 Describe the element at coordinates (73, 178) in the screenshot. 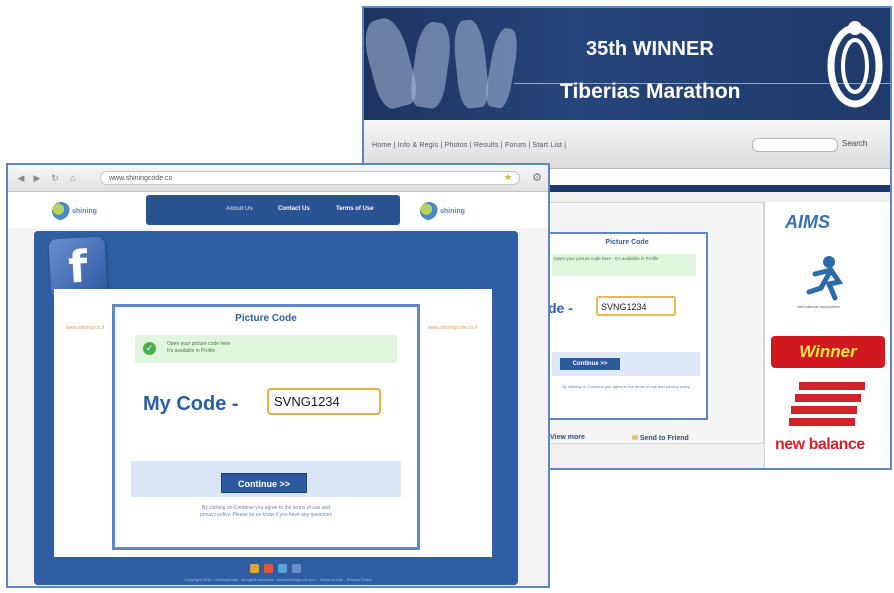

I see `home-icon: ⌂` at that location.